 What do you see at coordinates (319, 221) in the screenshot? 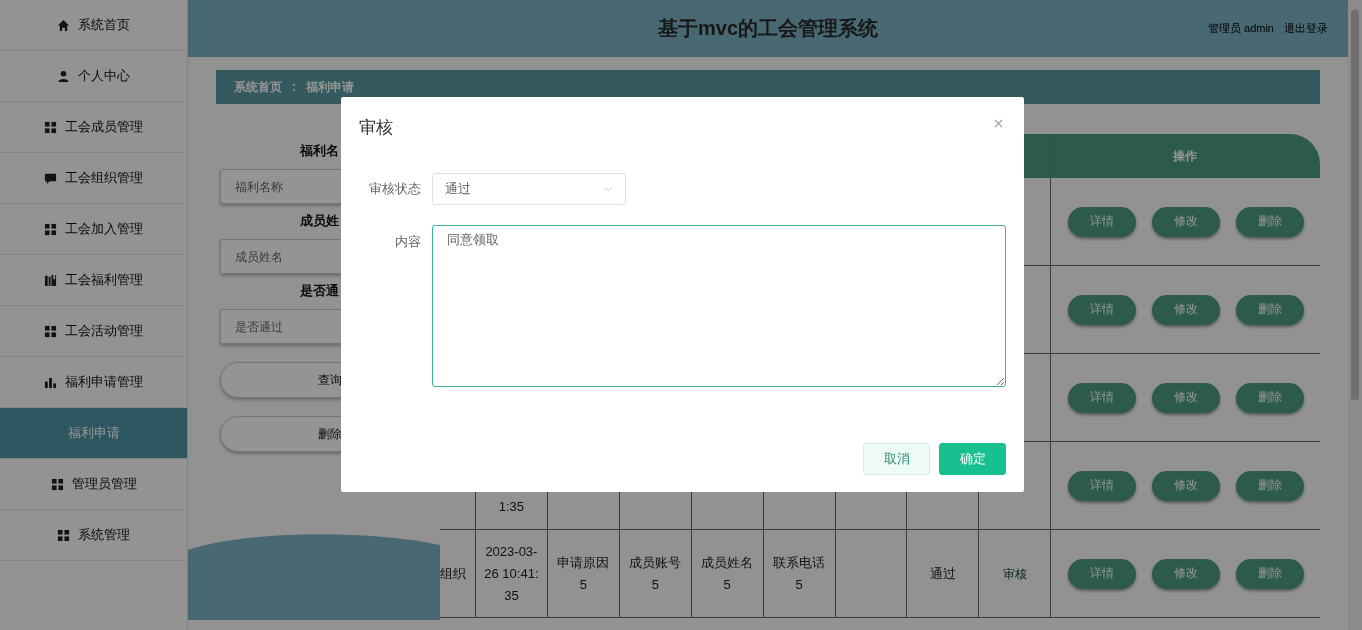
I see `field-label: 成员姓` at bounding box center [319, 221].